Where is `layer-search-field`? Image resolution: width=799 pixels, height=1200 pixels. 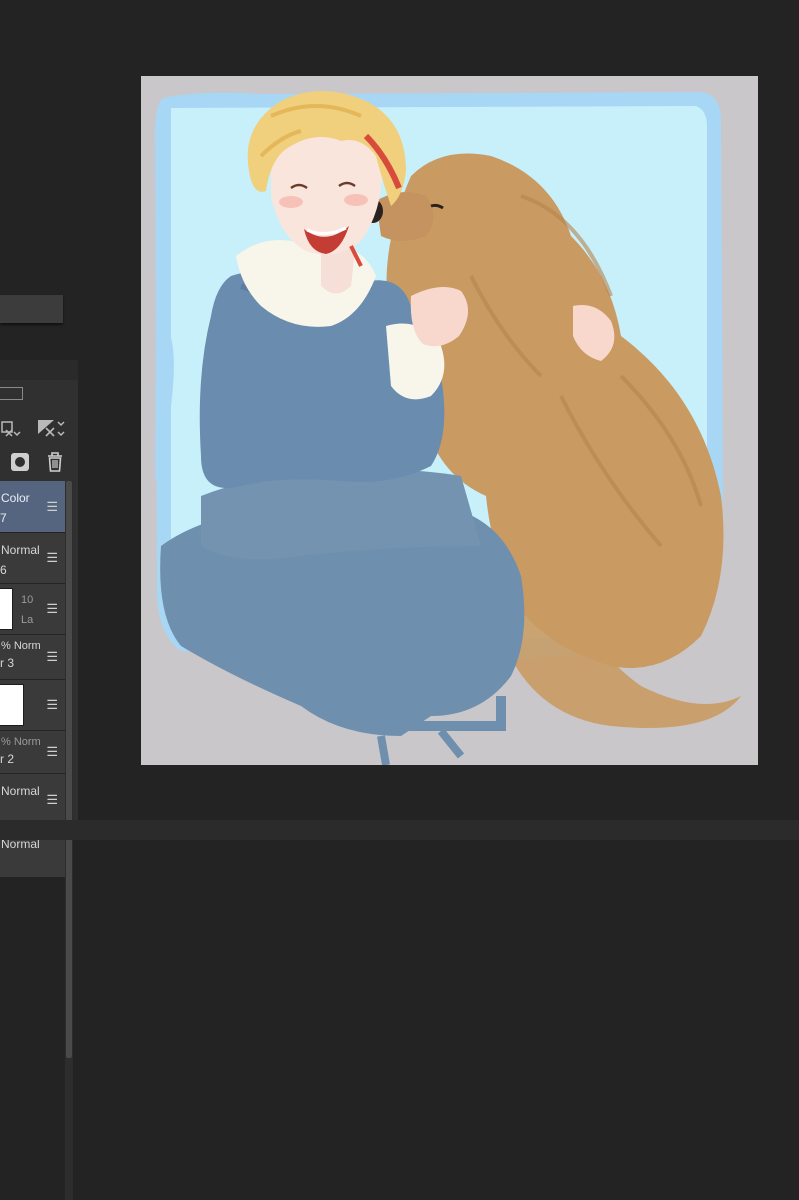 layer-search-field is located at coordinates (11, 393).